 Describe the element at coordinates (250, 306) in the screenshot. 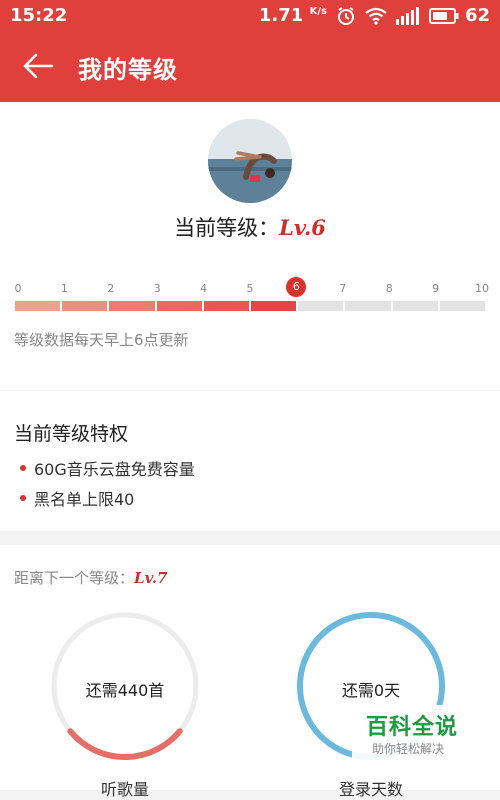

I see `level-progress-track` at that location.